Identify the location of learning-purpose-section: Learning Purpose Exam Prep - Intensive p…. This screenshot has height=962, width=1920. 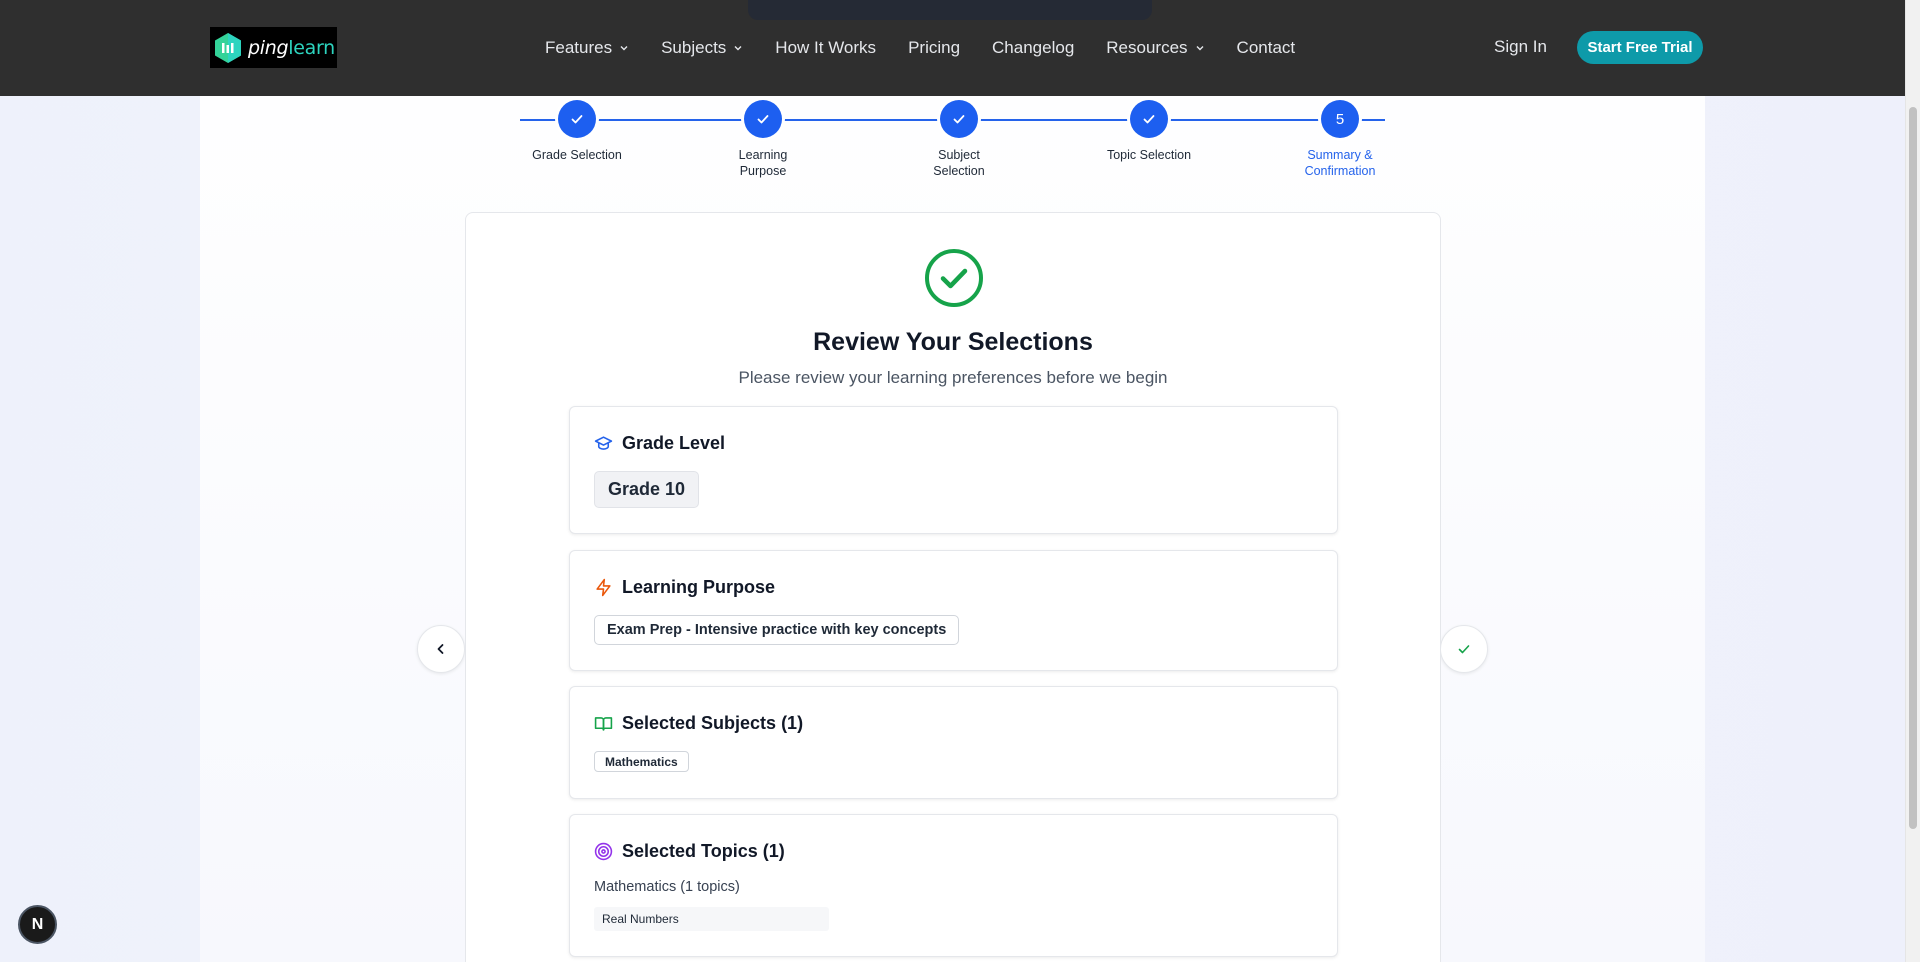
(953, 610).